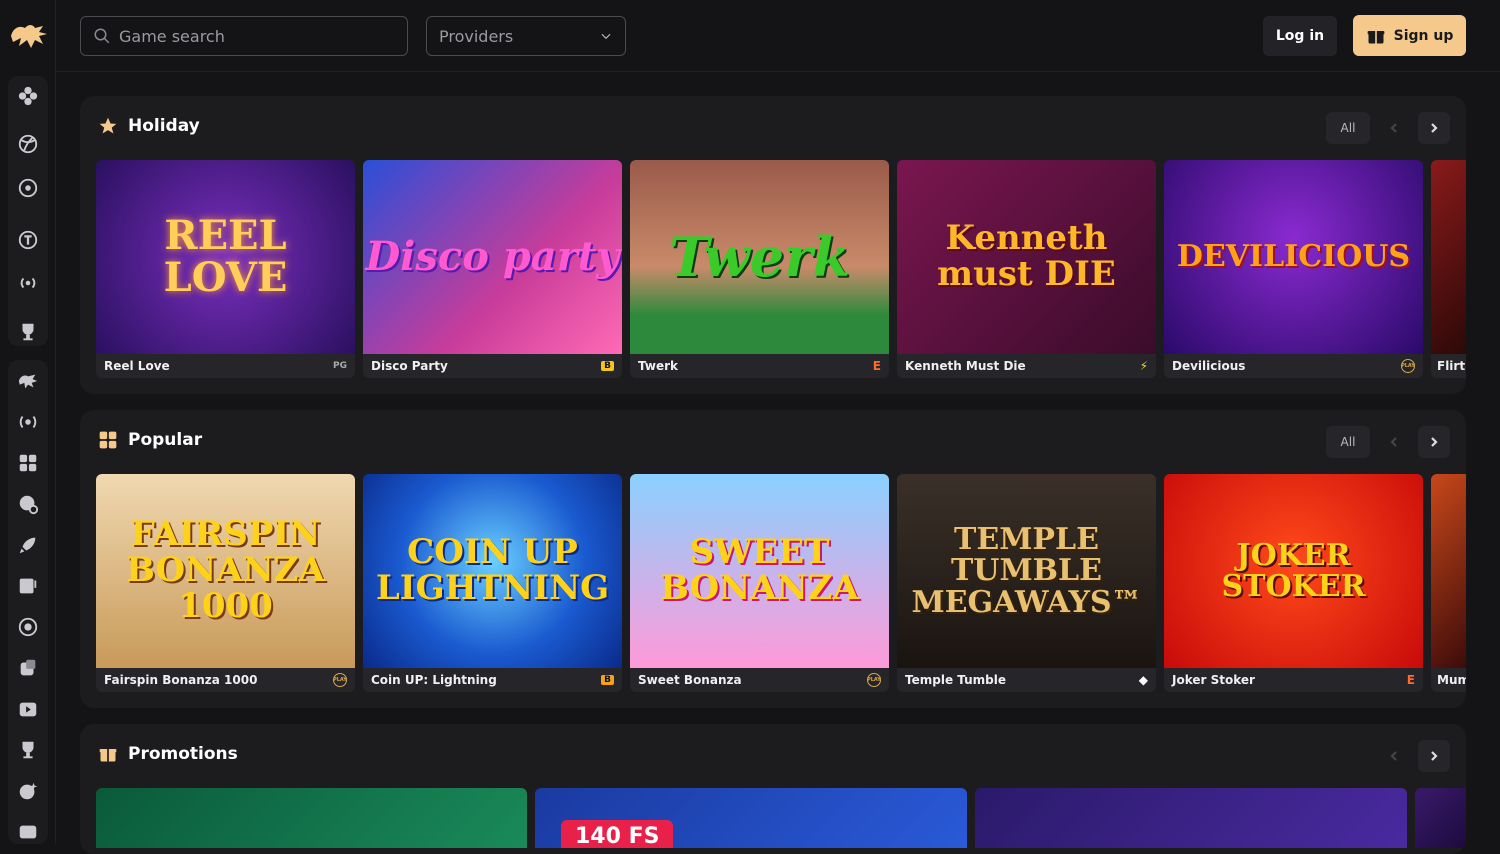  Describe the element at coordinates (492, 269) in the screenshot. I see `game-card: Disco party Disco Party B` at that location.